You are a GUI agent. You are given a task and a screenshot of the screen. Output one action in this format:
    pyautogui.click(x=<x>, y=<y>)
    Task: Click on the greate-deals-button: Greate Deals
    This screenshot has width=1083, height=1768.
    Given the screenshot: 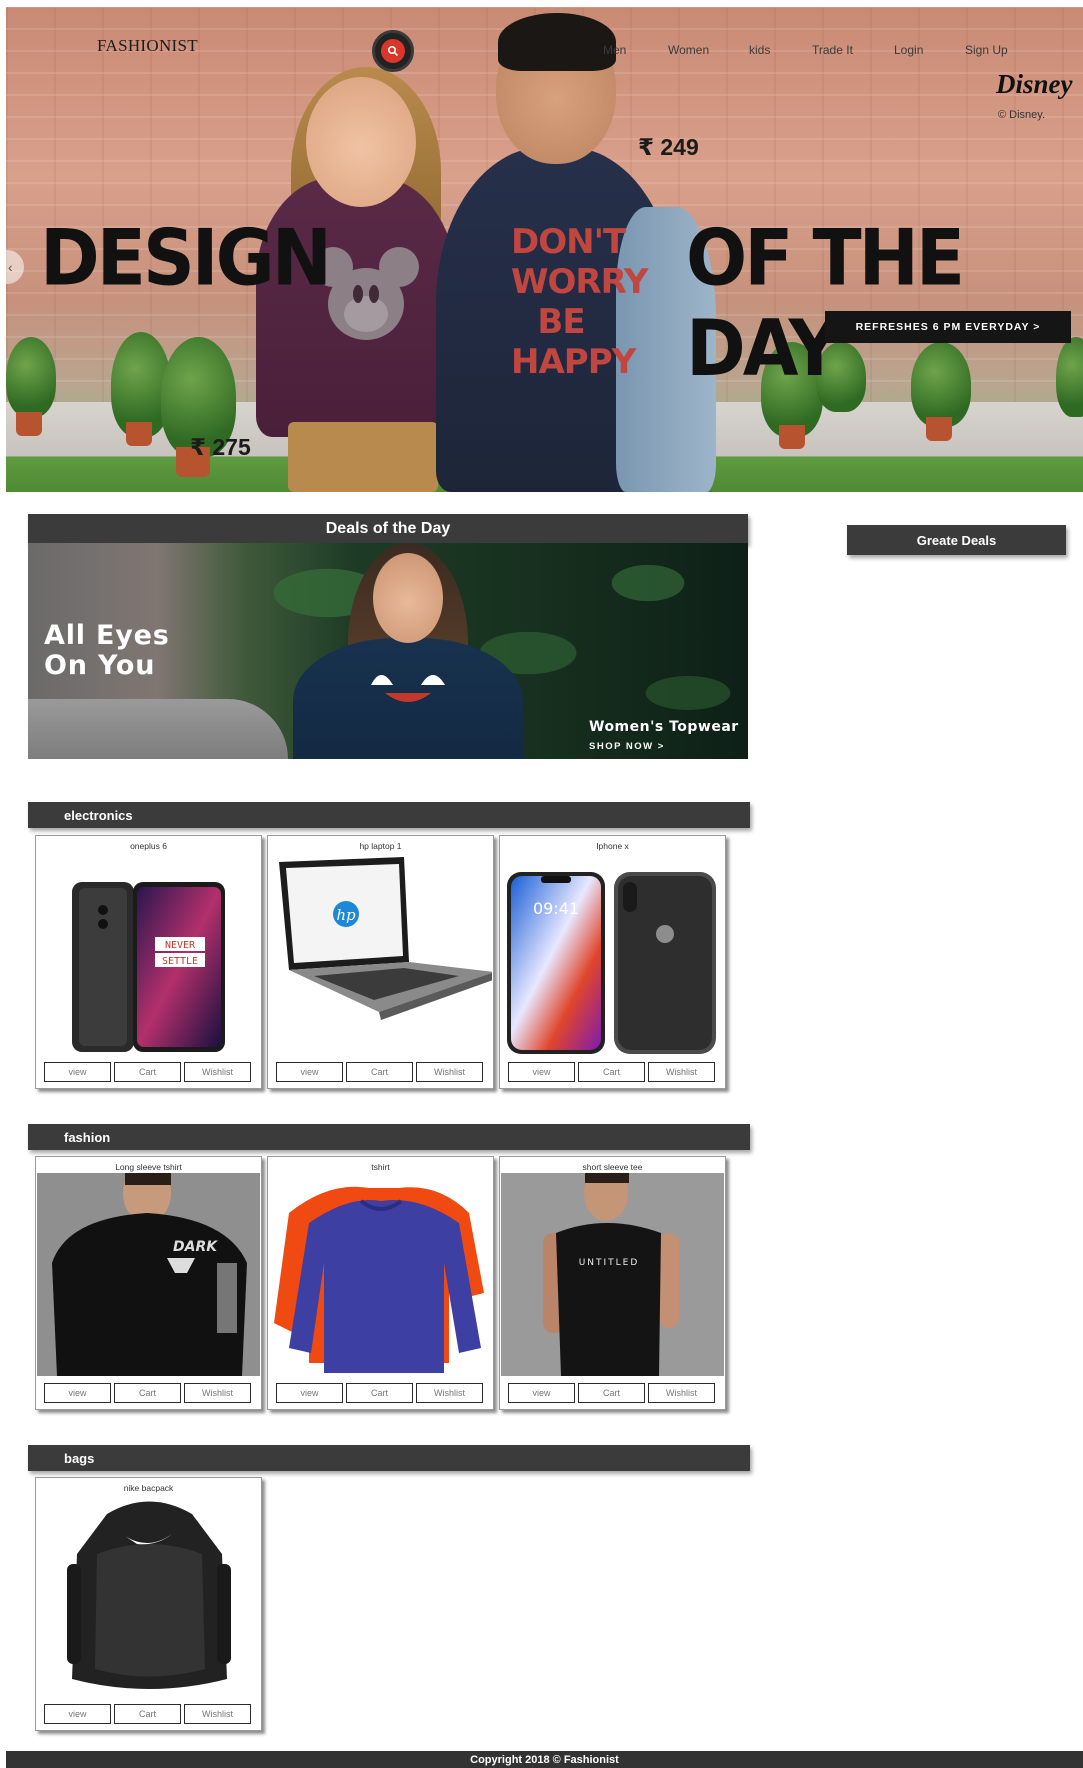 What is the action you would take?
    pyautogui.click(x=956, y=540)
    